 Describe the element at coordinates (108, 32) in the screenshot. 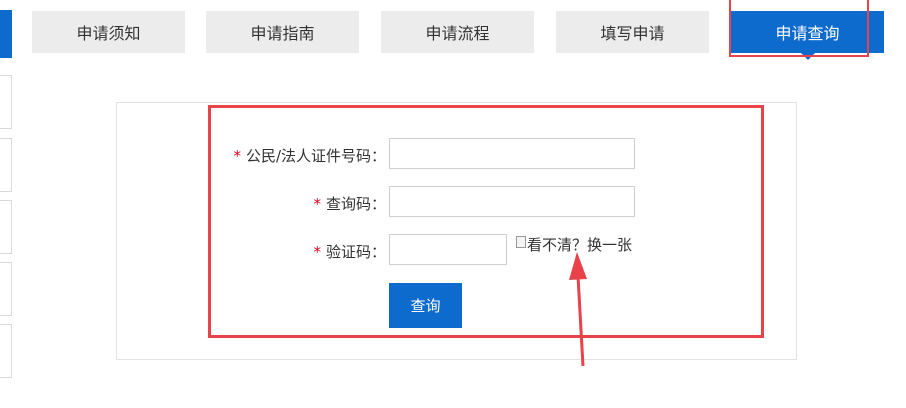

I see `tab-apply-notice: 申请须知` at that location.